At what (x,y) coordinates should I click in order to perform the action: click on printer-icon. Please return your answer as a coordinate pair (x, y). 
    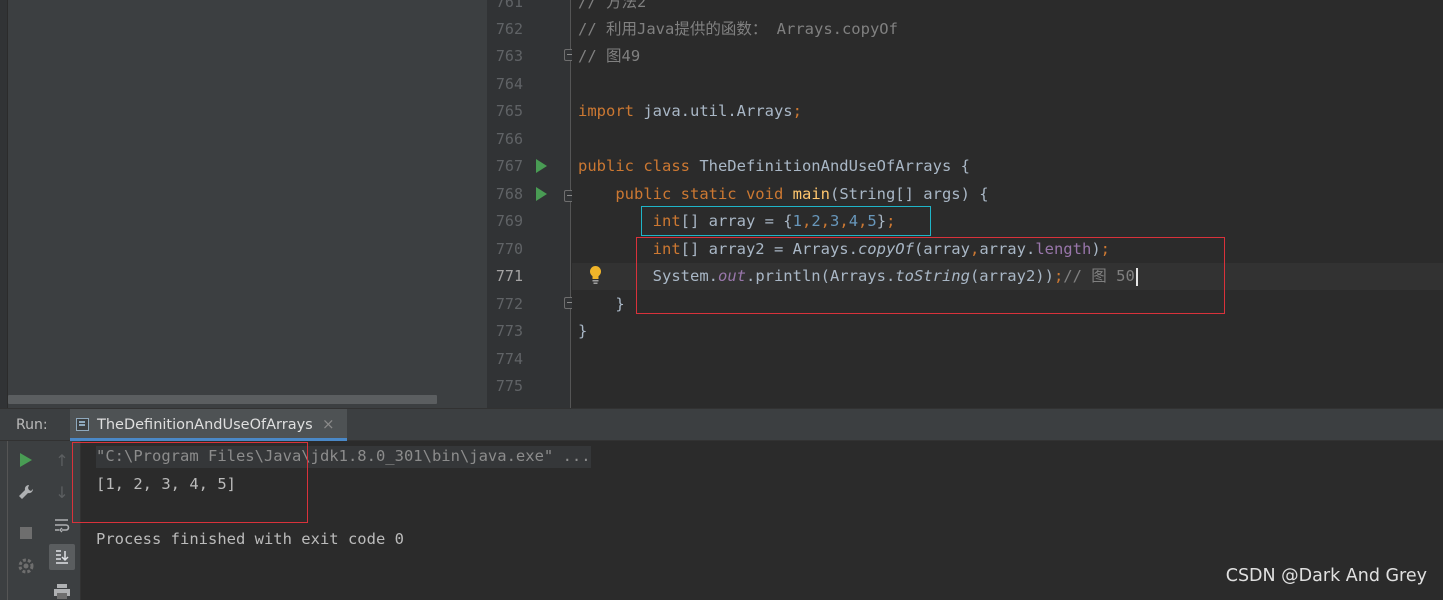
    Looking at the image, I should click on (62, 591).